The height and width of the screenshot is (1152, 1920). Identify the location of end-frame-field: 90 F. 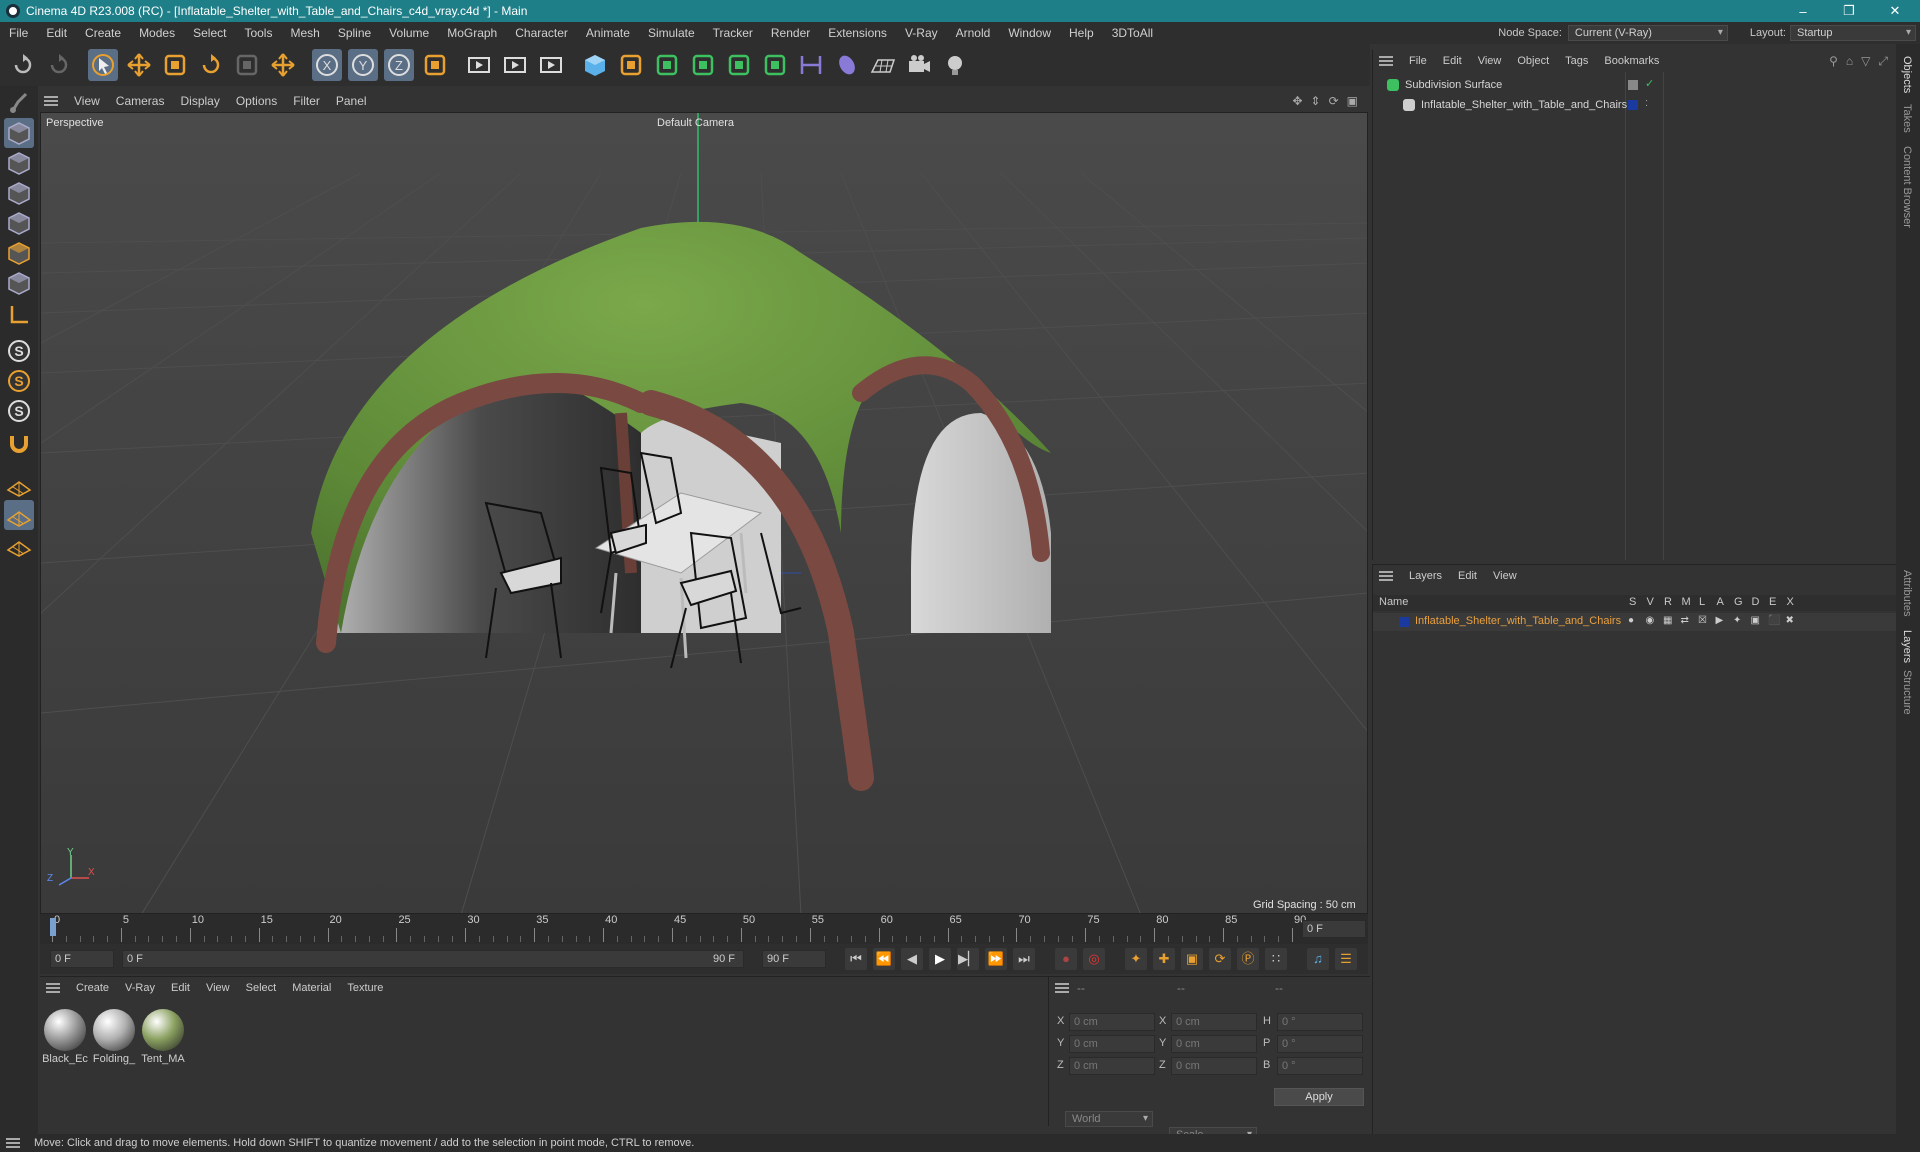
(794, 959).